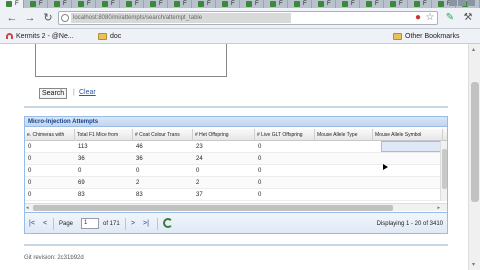 The image size is (480, 270). What do you see at coordinates (32, 223) in the screenshot?
I see `first-page-icon: |<` at bounding box center [32, 223].